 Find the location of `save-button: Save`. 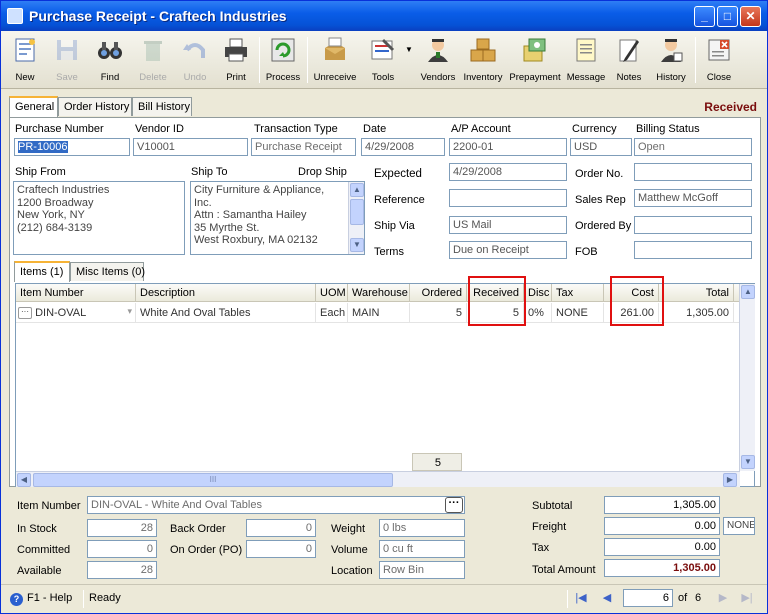

save-button: Save is located at coordinates (67, 60).